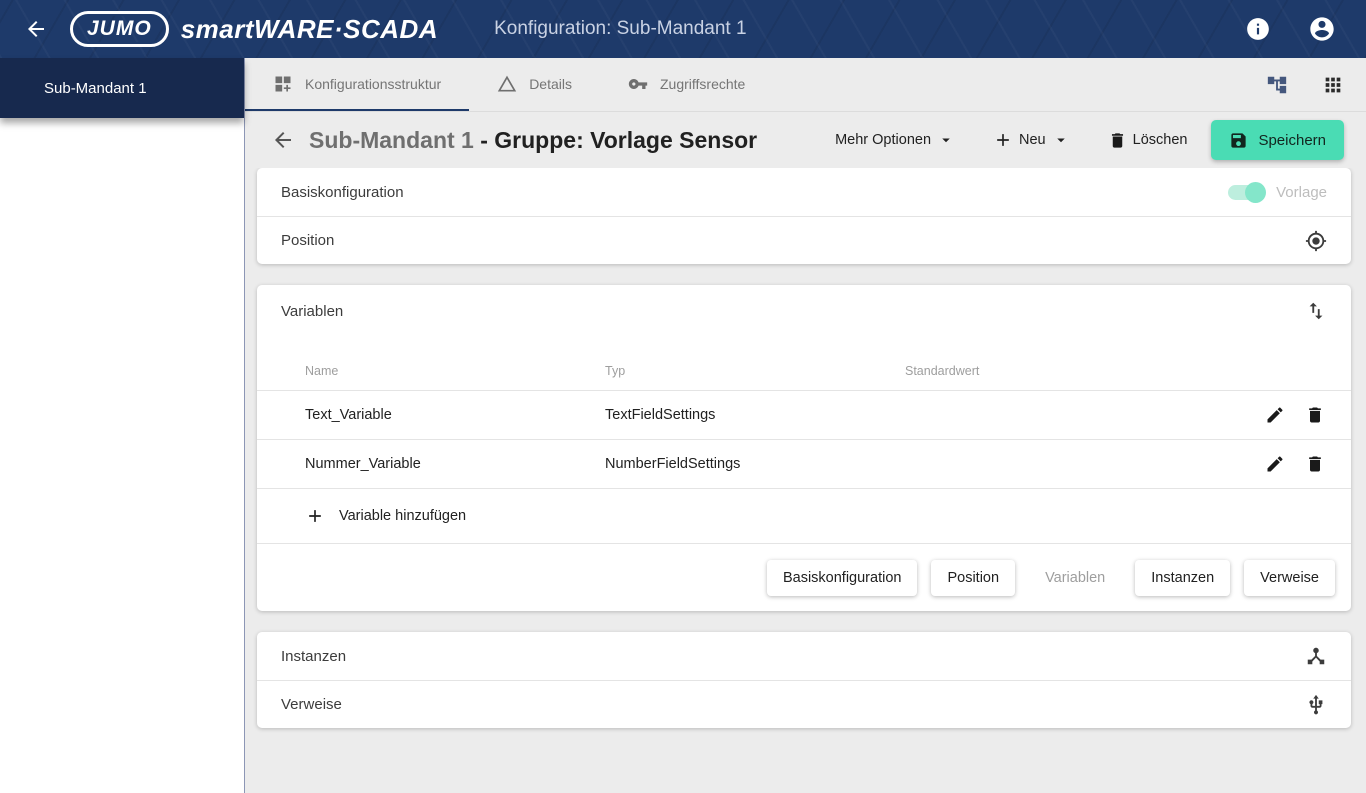 The image size is (1366, 793). I want to click on position-label: Position, so click(308, 240).